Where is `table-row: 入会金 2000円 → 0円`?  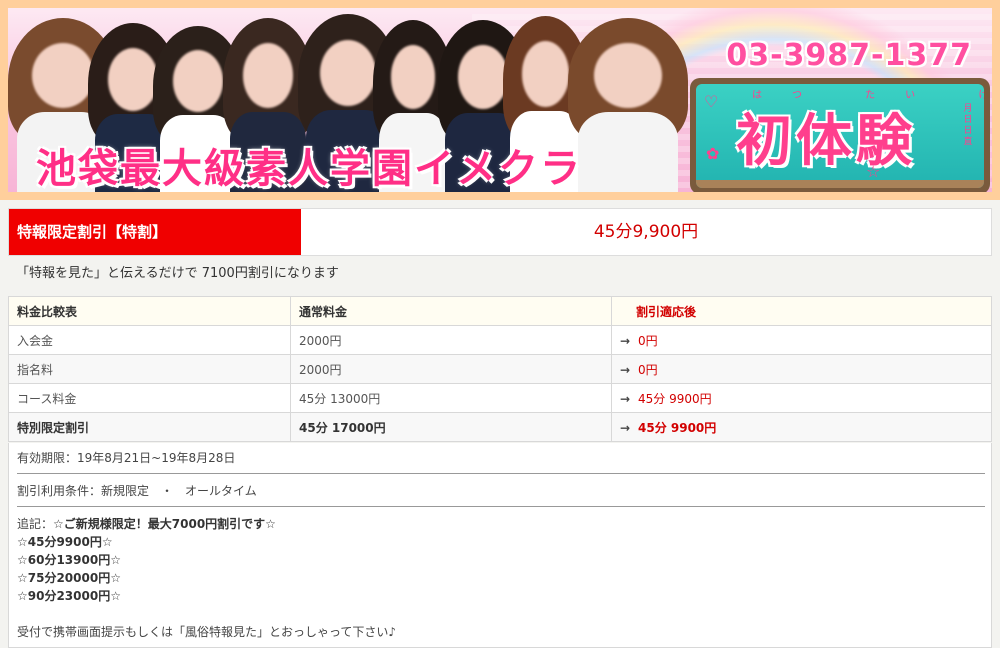 table-row: 入会金 2000円 → 0円 is located at coordinates (500, 340).